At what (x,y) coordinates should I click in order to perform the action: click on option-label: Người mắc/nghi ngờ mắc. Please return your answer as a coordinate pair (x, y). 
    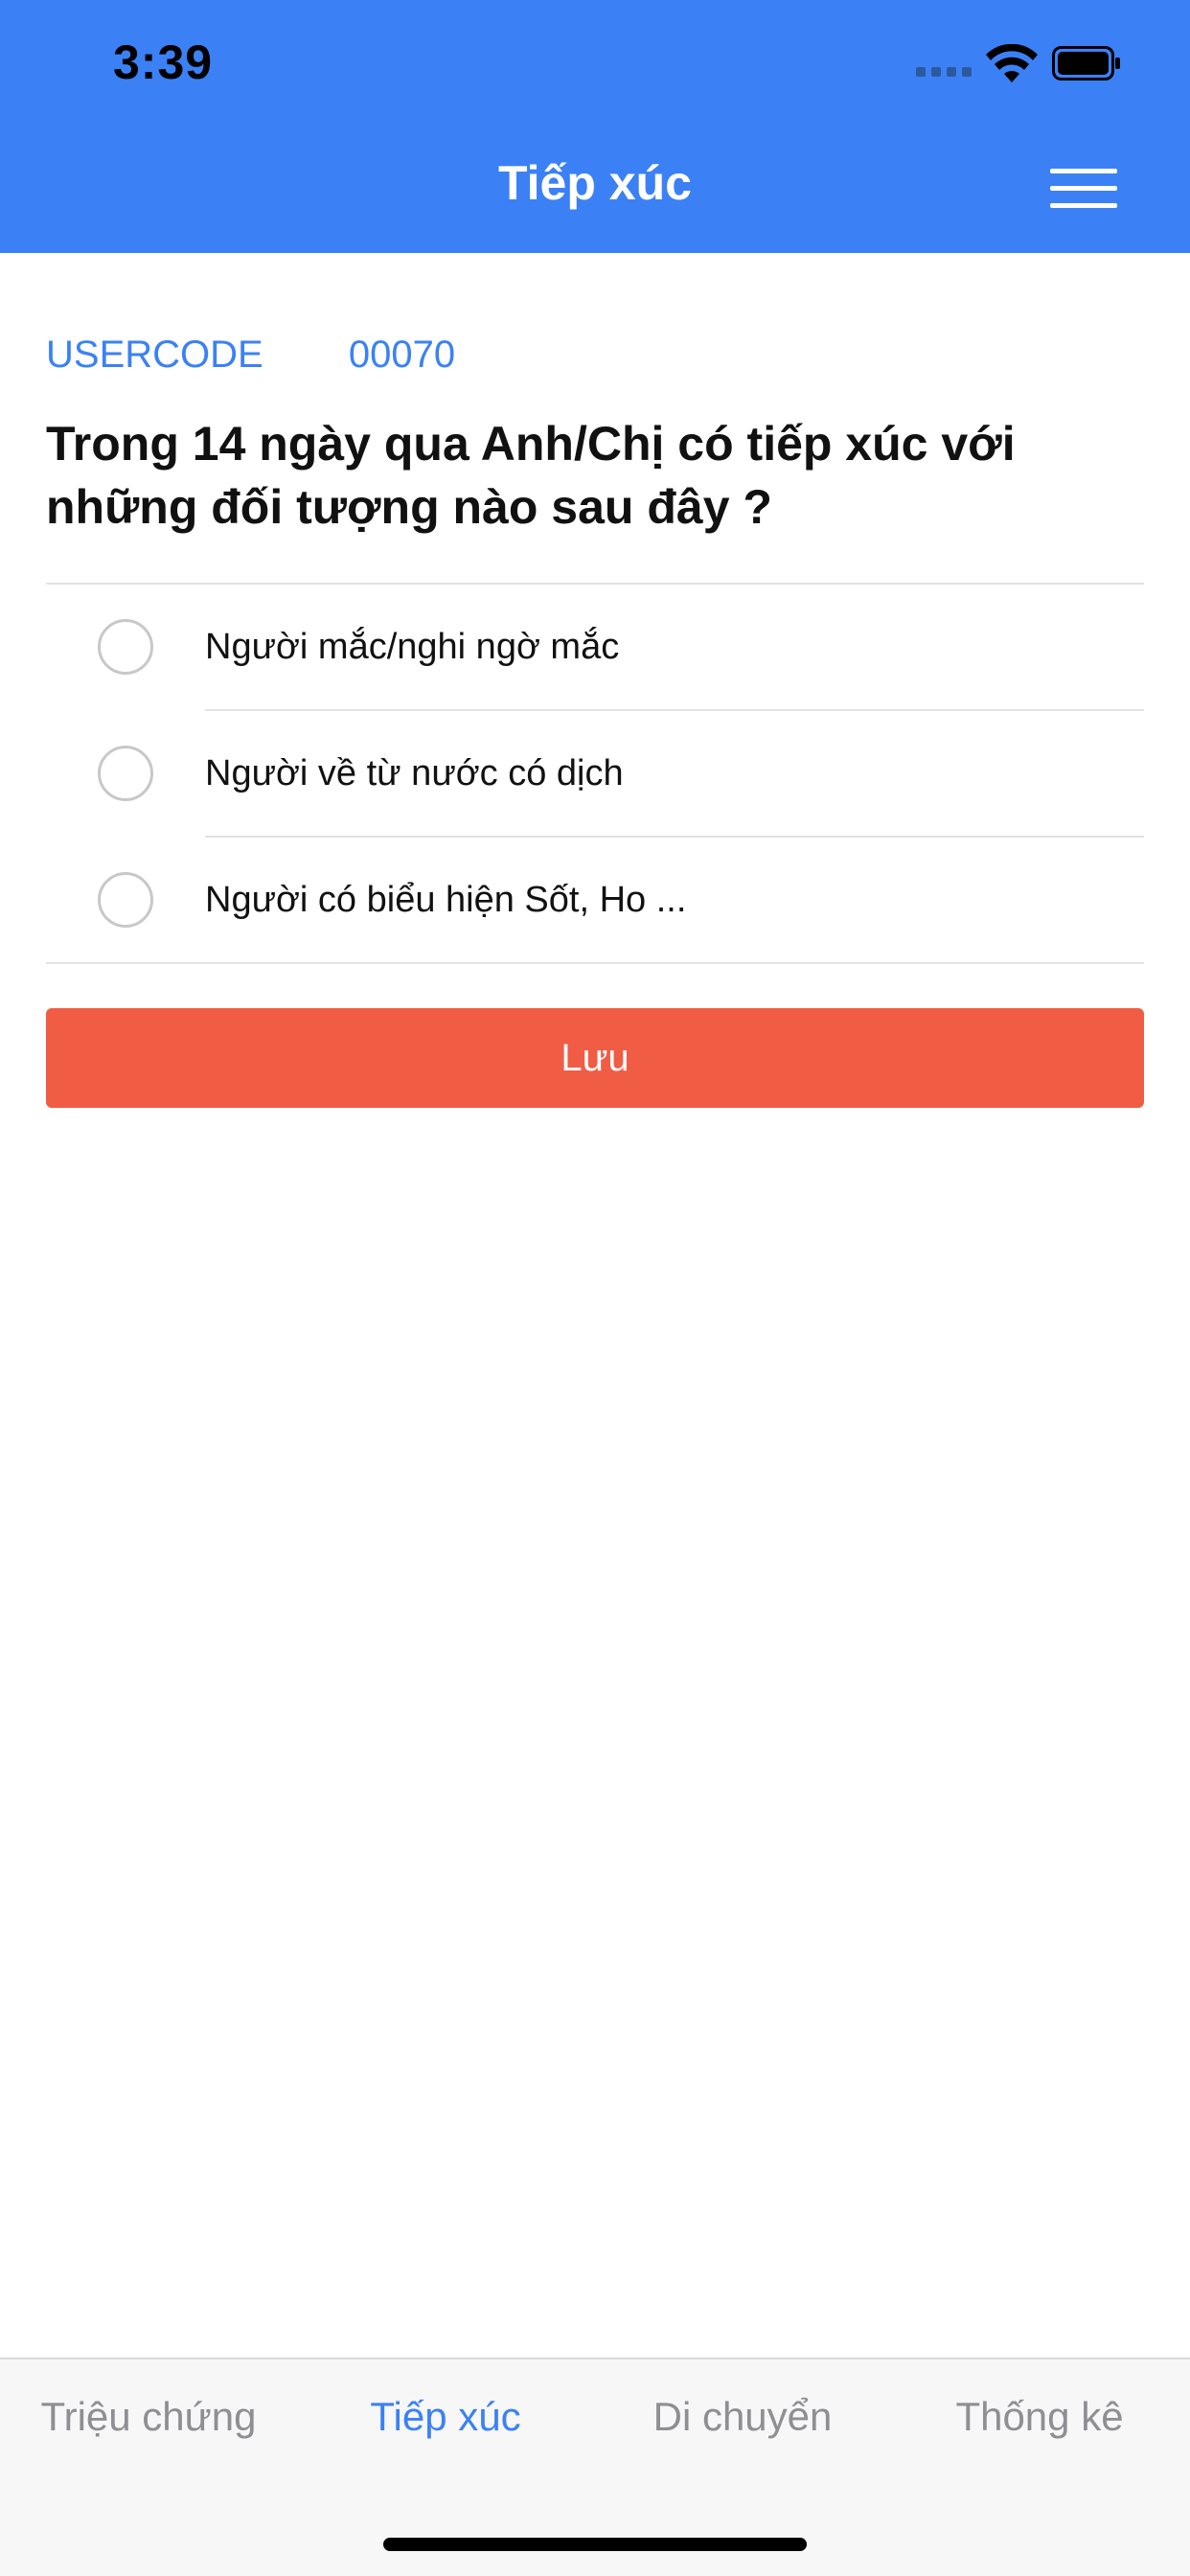
    Looking at the image, I should click on (413, 647).